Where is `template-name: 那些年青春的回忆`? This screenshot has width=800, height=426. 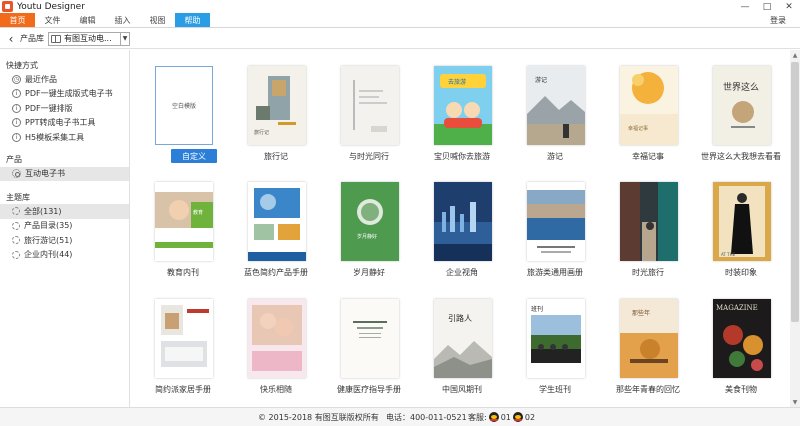
template-name: 那些年青春的回忆 is located at coordinates (648, 389).